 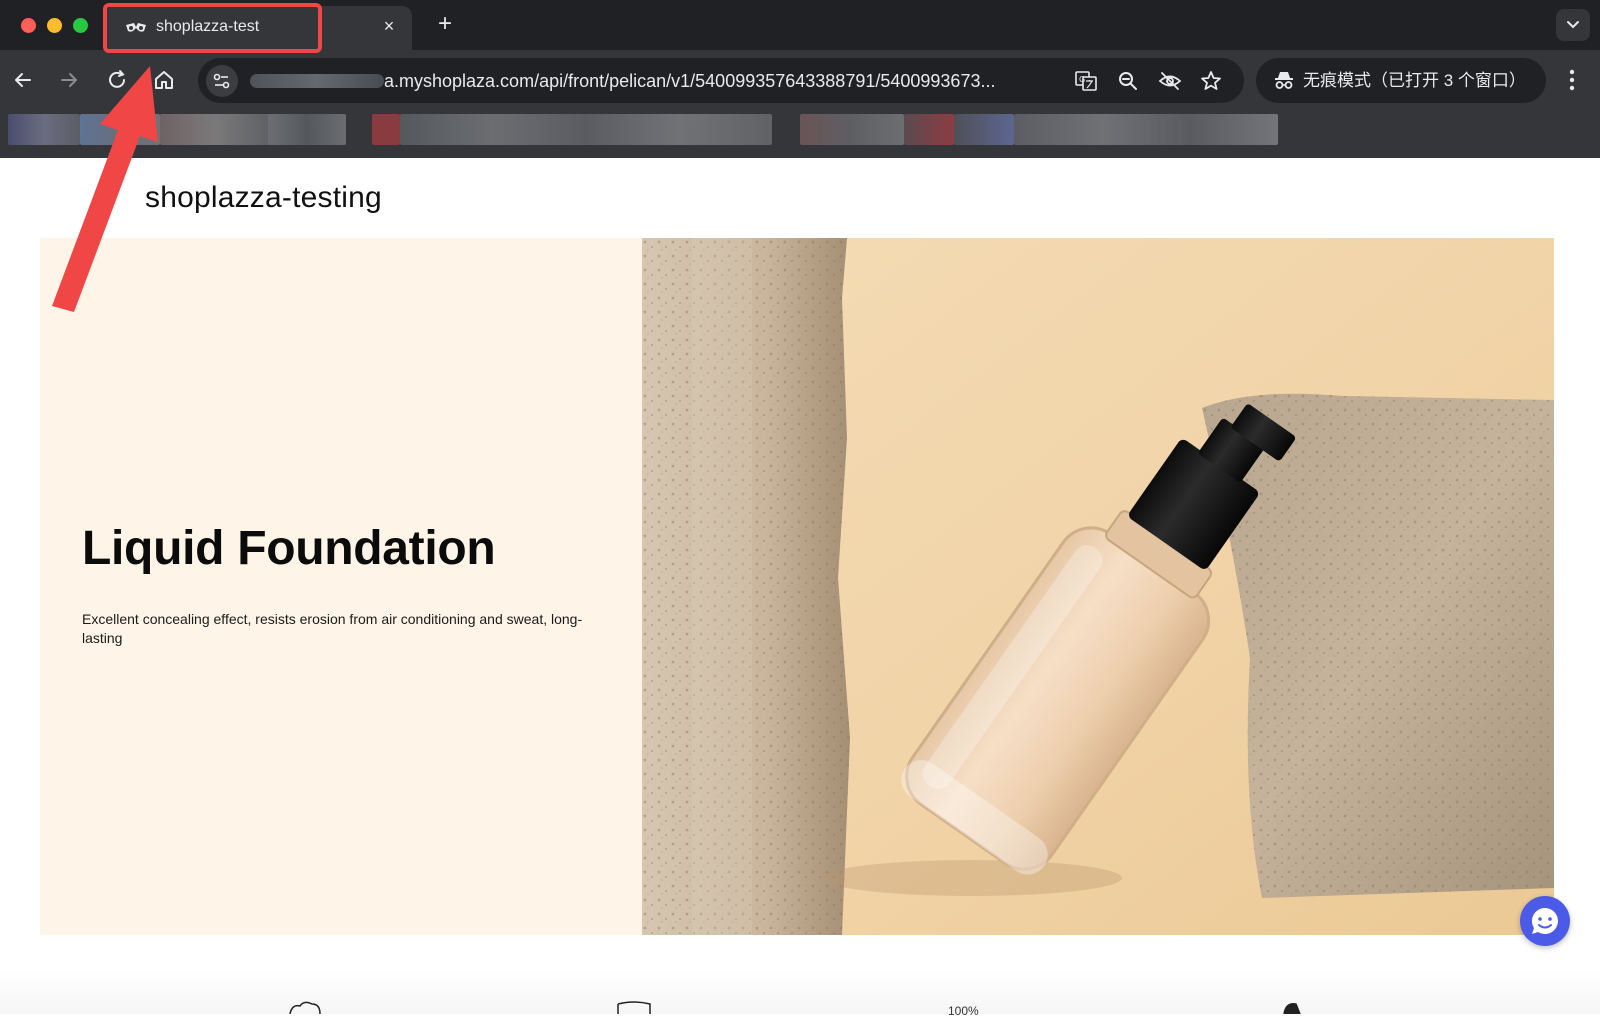 What do you see at coordinates (305, 1007) in the screenshot?
I see `feature-cloud-icon` at bounding box center [305, 1007].